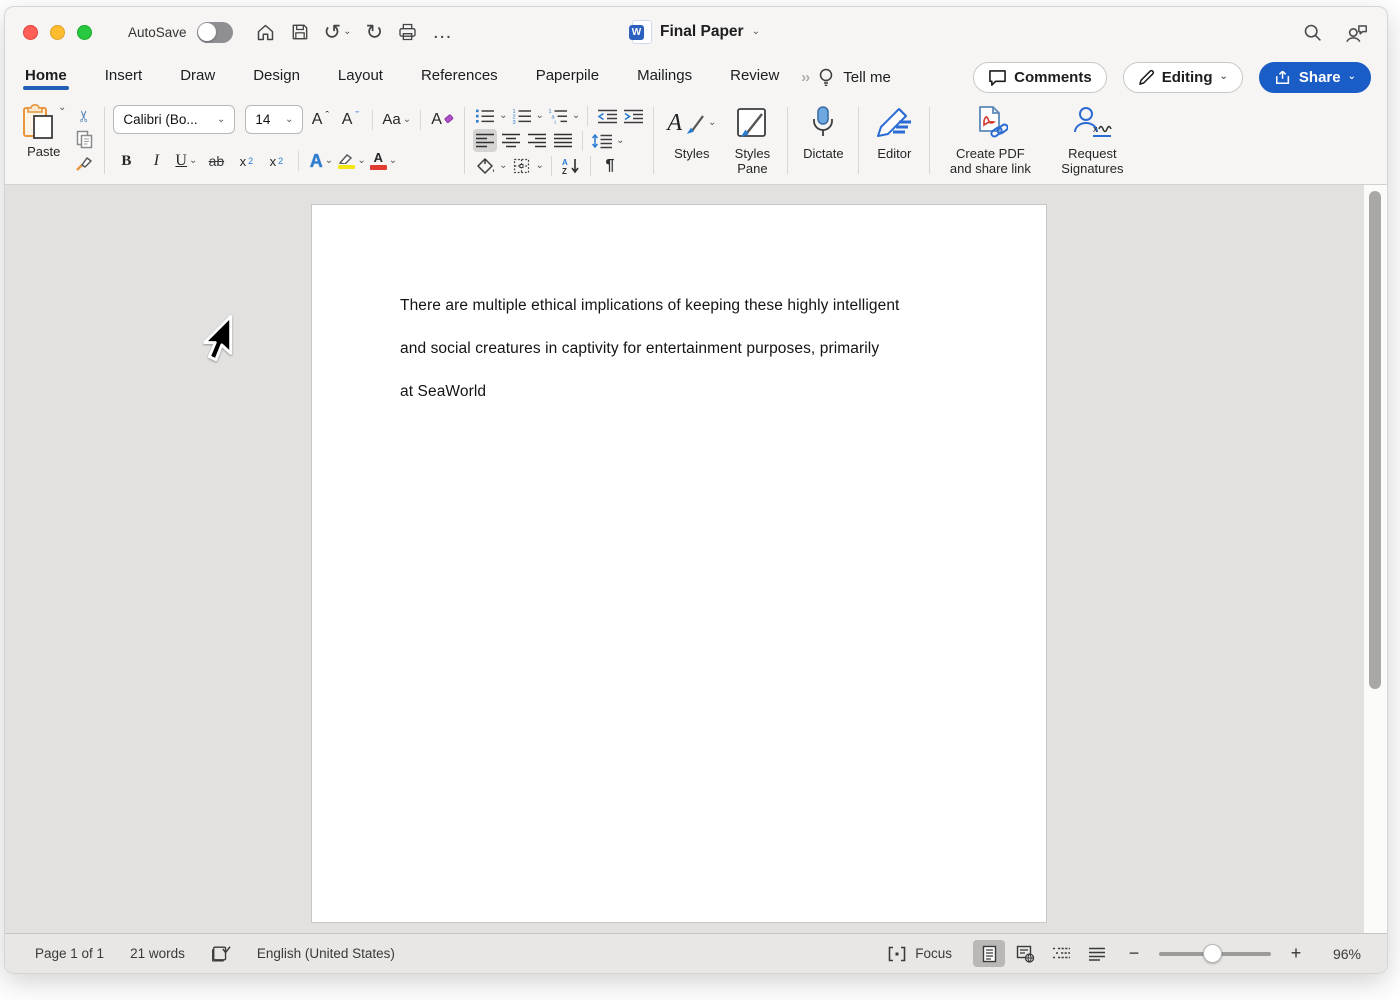 Image resolution: width=1400 pixels, height=1000 pixels. What do you see at coordinates (276, 161) in the screenshot?
I see `superscript-button: x2` at bounding box center [276, 161].